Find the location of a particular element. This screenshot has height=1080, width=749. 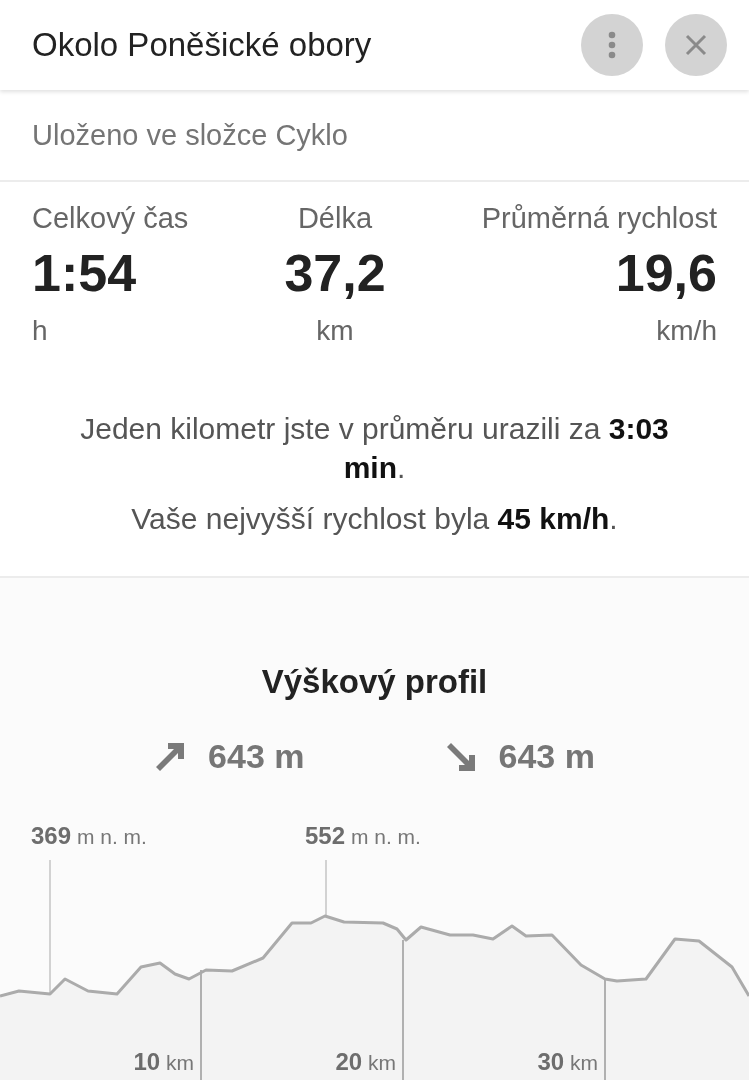

folder-label: Uloženo ve složce Cyklo is located at coordinates (374, 136).